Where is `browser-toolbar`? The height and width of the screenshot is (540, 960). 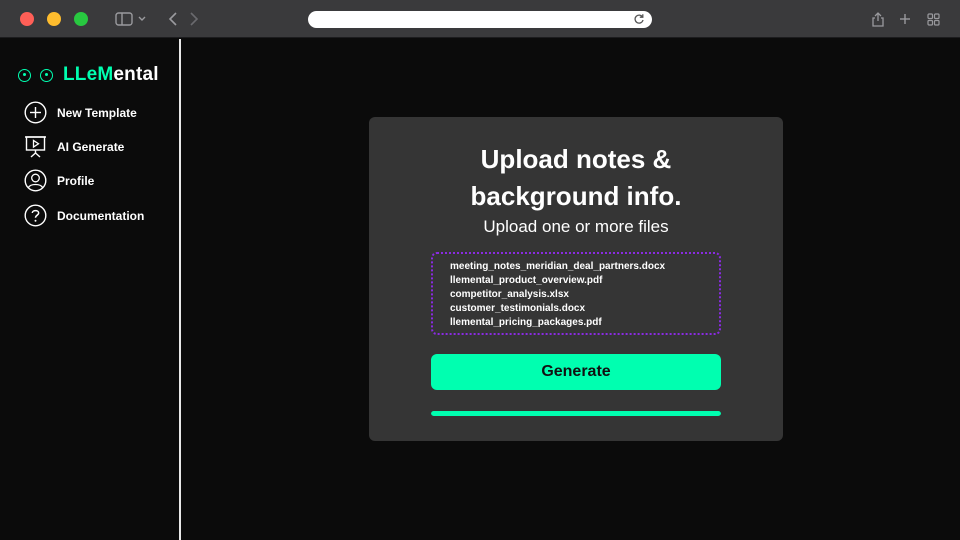
browser-toolbar is located at coordinates (480, 19).